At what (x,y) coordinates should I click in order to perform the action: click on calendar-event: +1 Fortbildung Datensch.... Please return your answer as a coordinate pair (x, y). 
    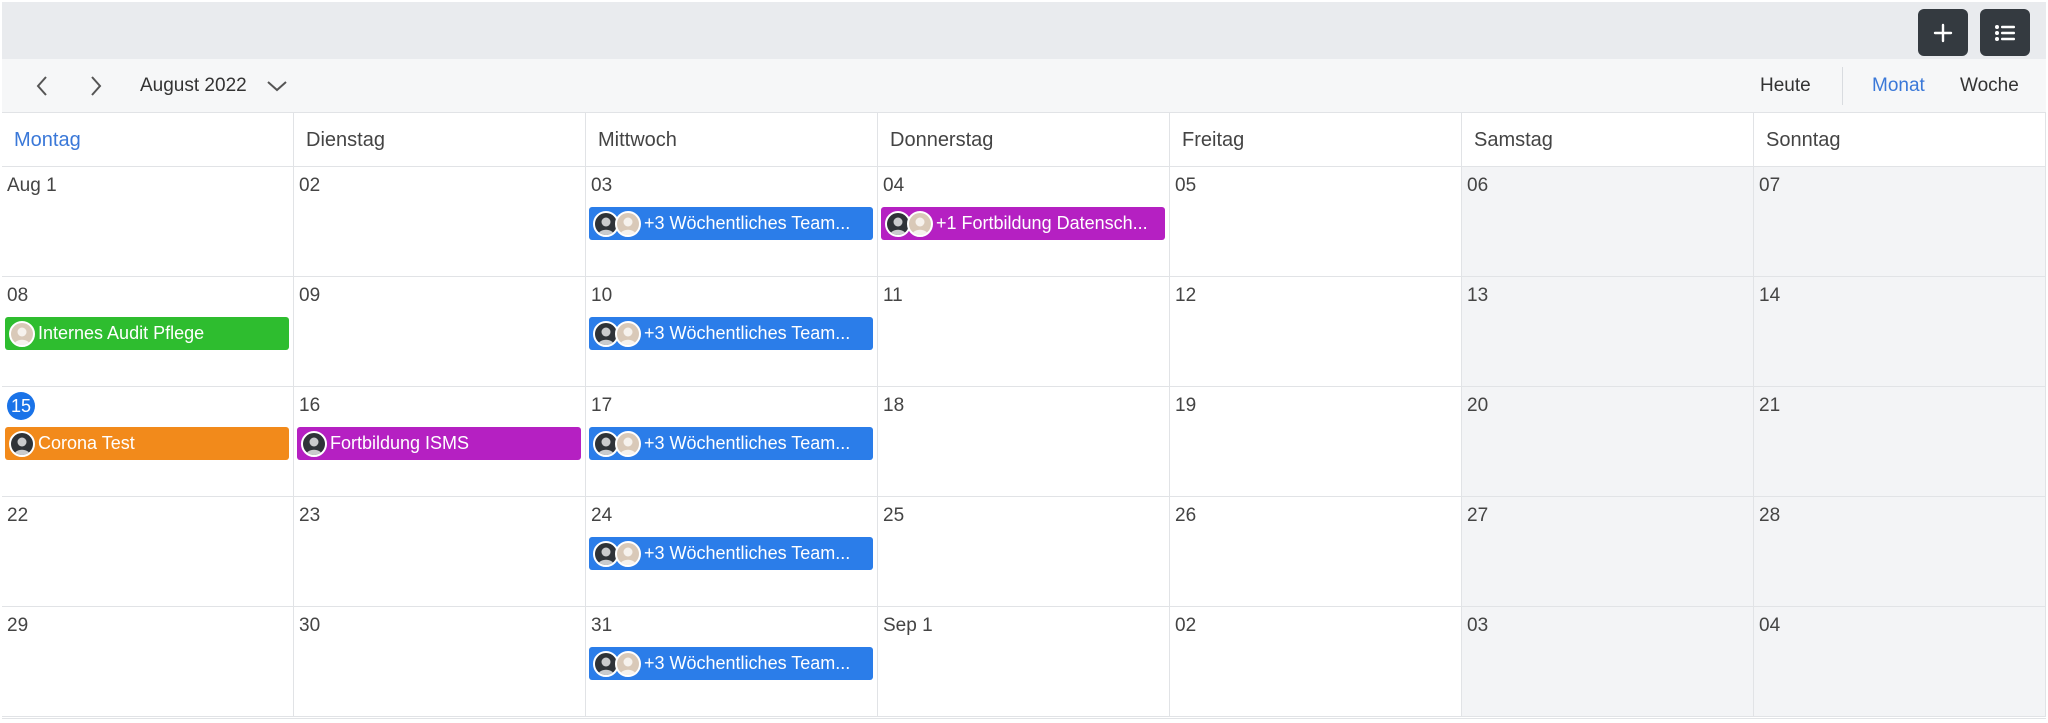
    Looking at the image, I should click on (1023, 223).